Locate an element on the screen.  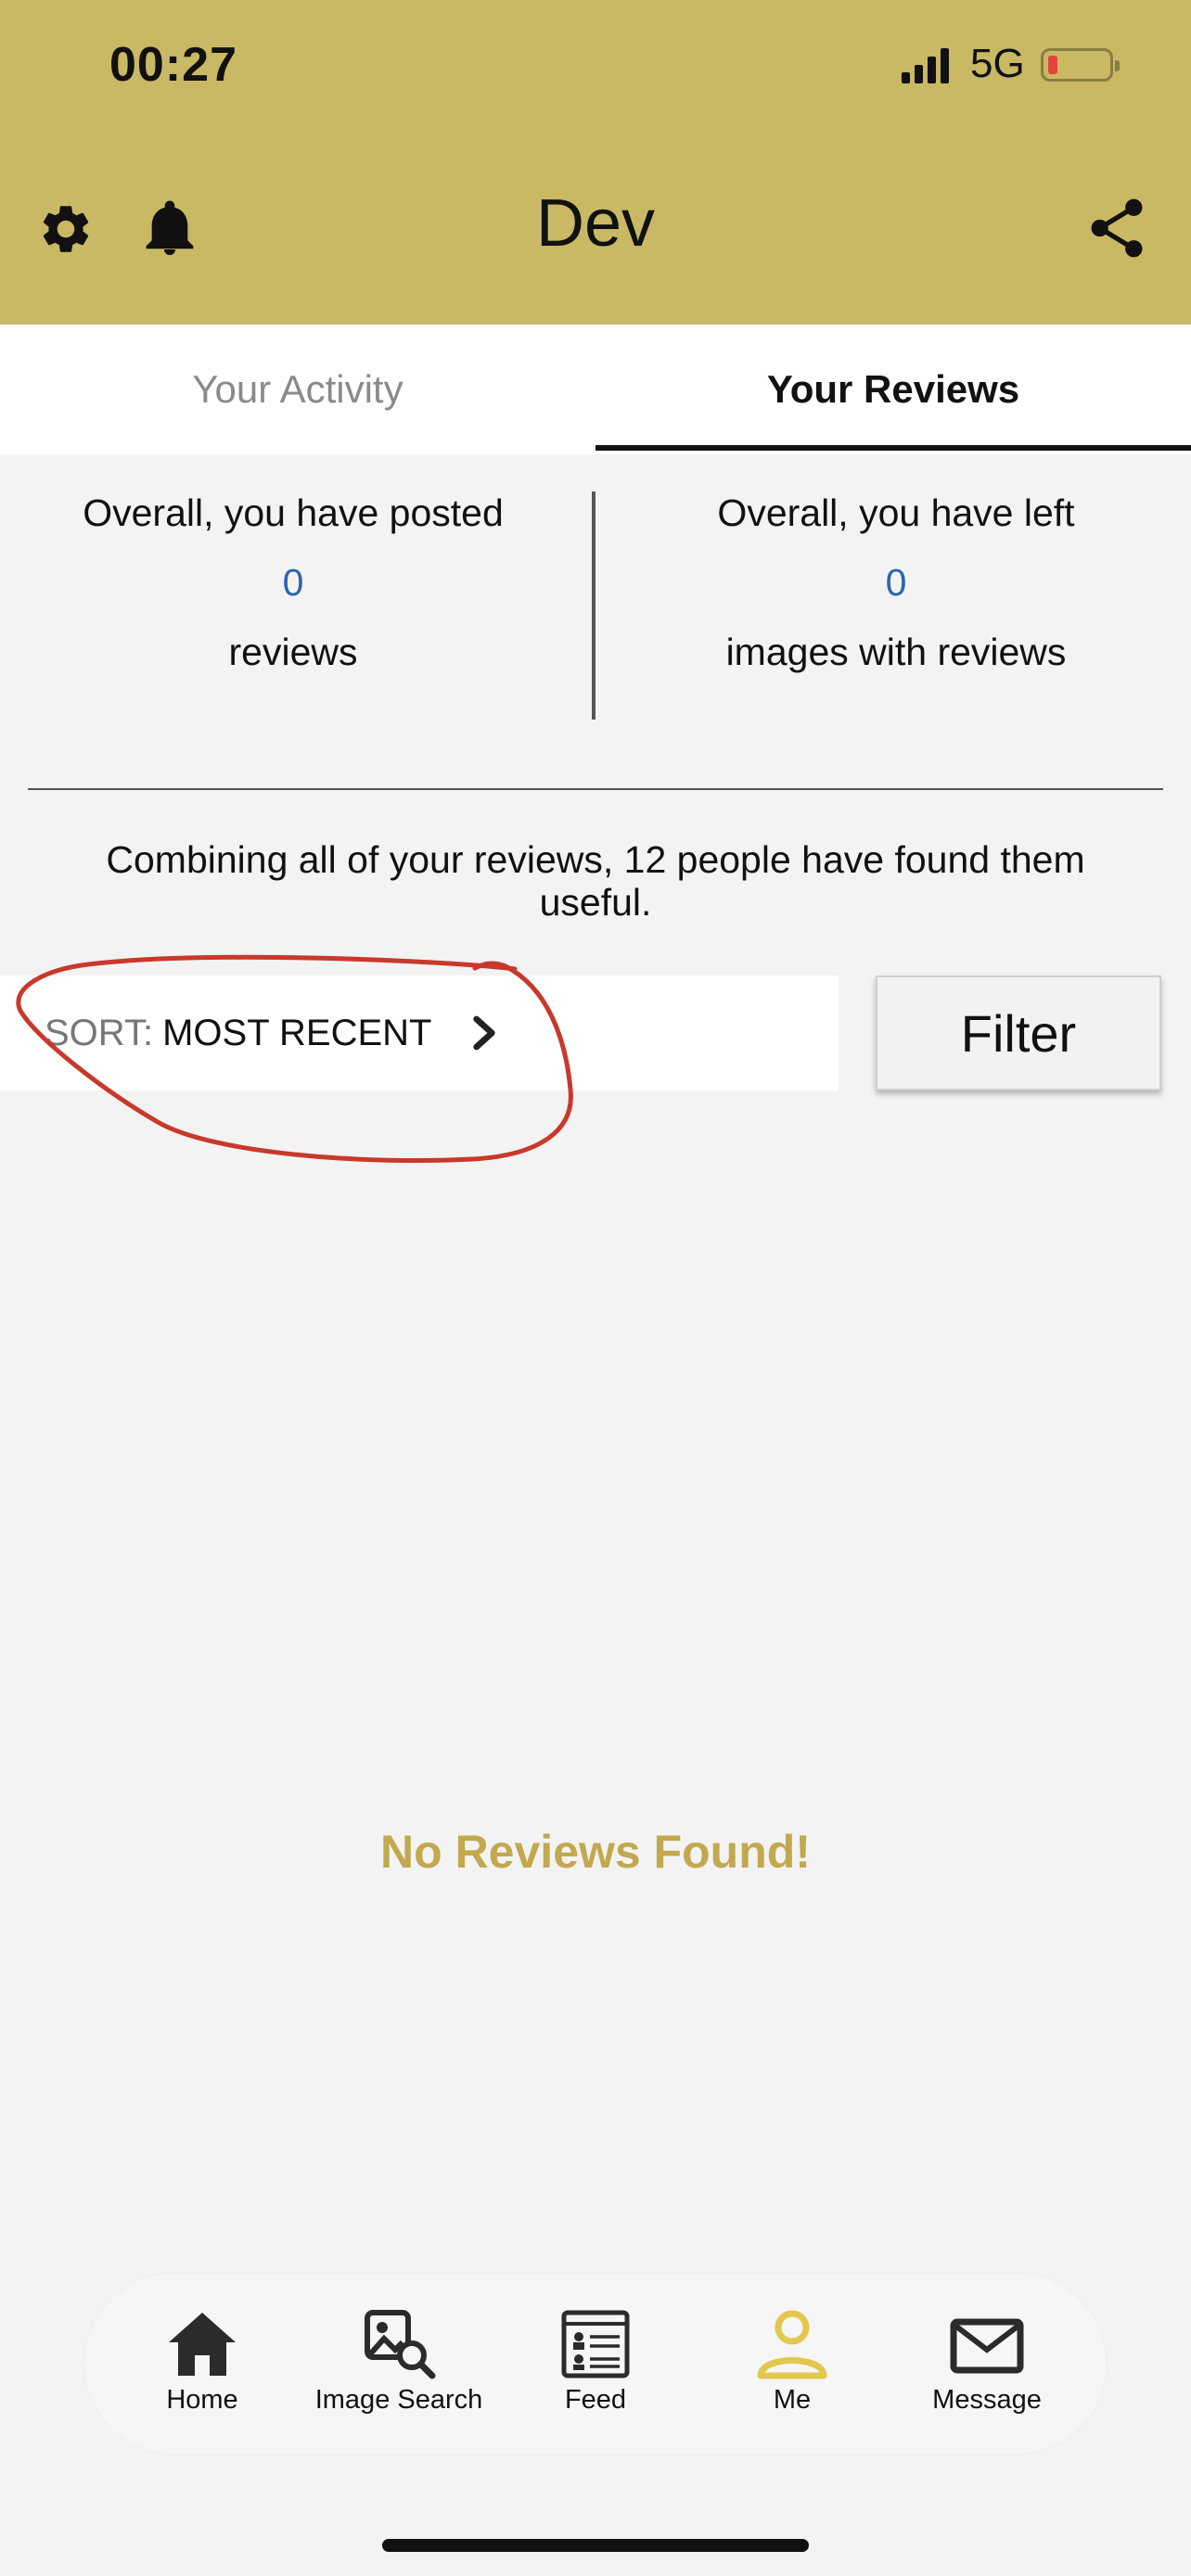
battery-icon is located at coordinates (1080, 65).